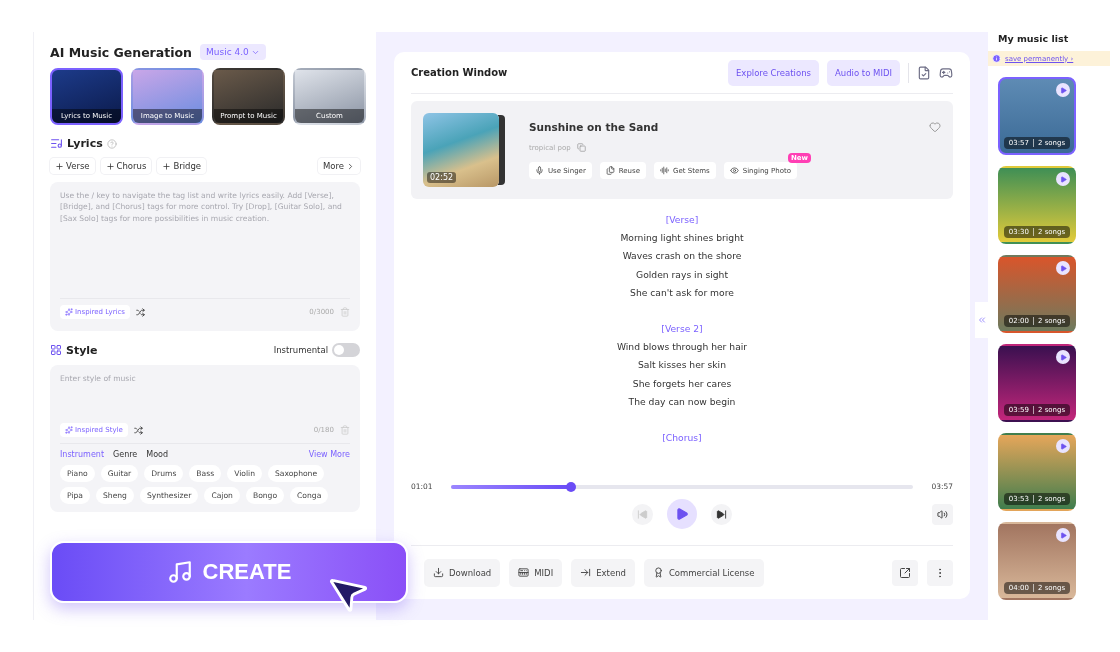  What do you see at coordinates (1034, 38) in the screenshot?
I see `list-title: My music list` at bounding box center [1034, 38].